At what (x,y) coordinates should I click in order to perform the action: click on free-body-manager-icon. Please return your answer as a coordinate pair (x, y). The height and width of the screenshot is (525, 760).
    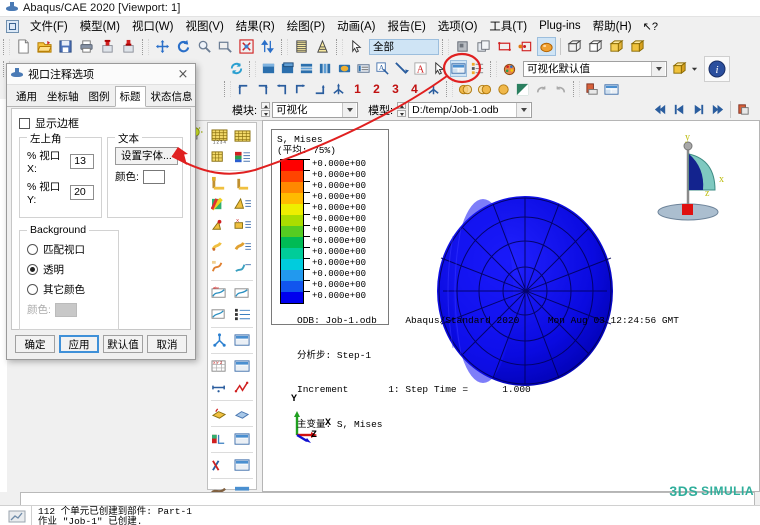
    Looking at the image, I should click on (242, 413).